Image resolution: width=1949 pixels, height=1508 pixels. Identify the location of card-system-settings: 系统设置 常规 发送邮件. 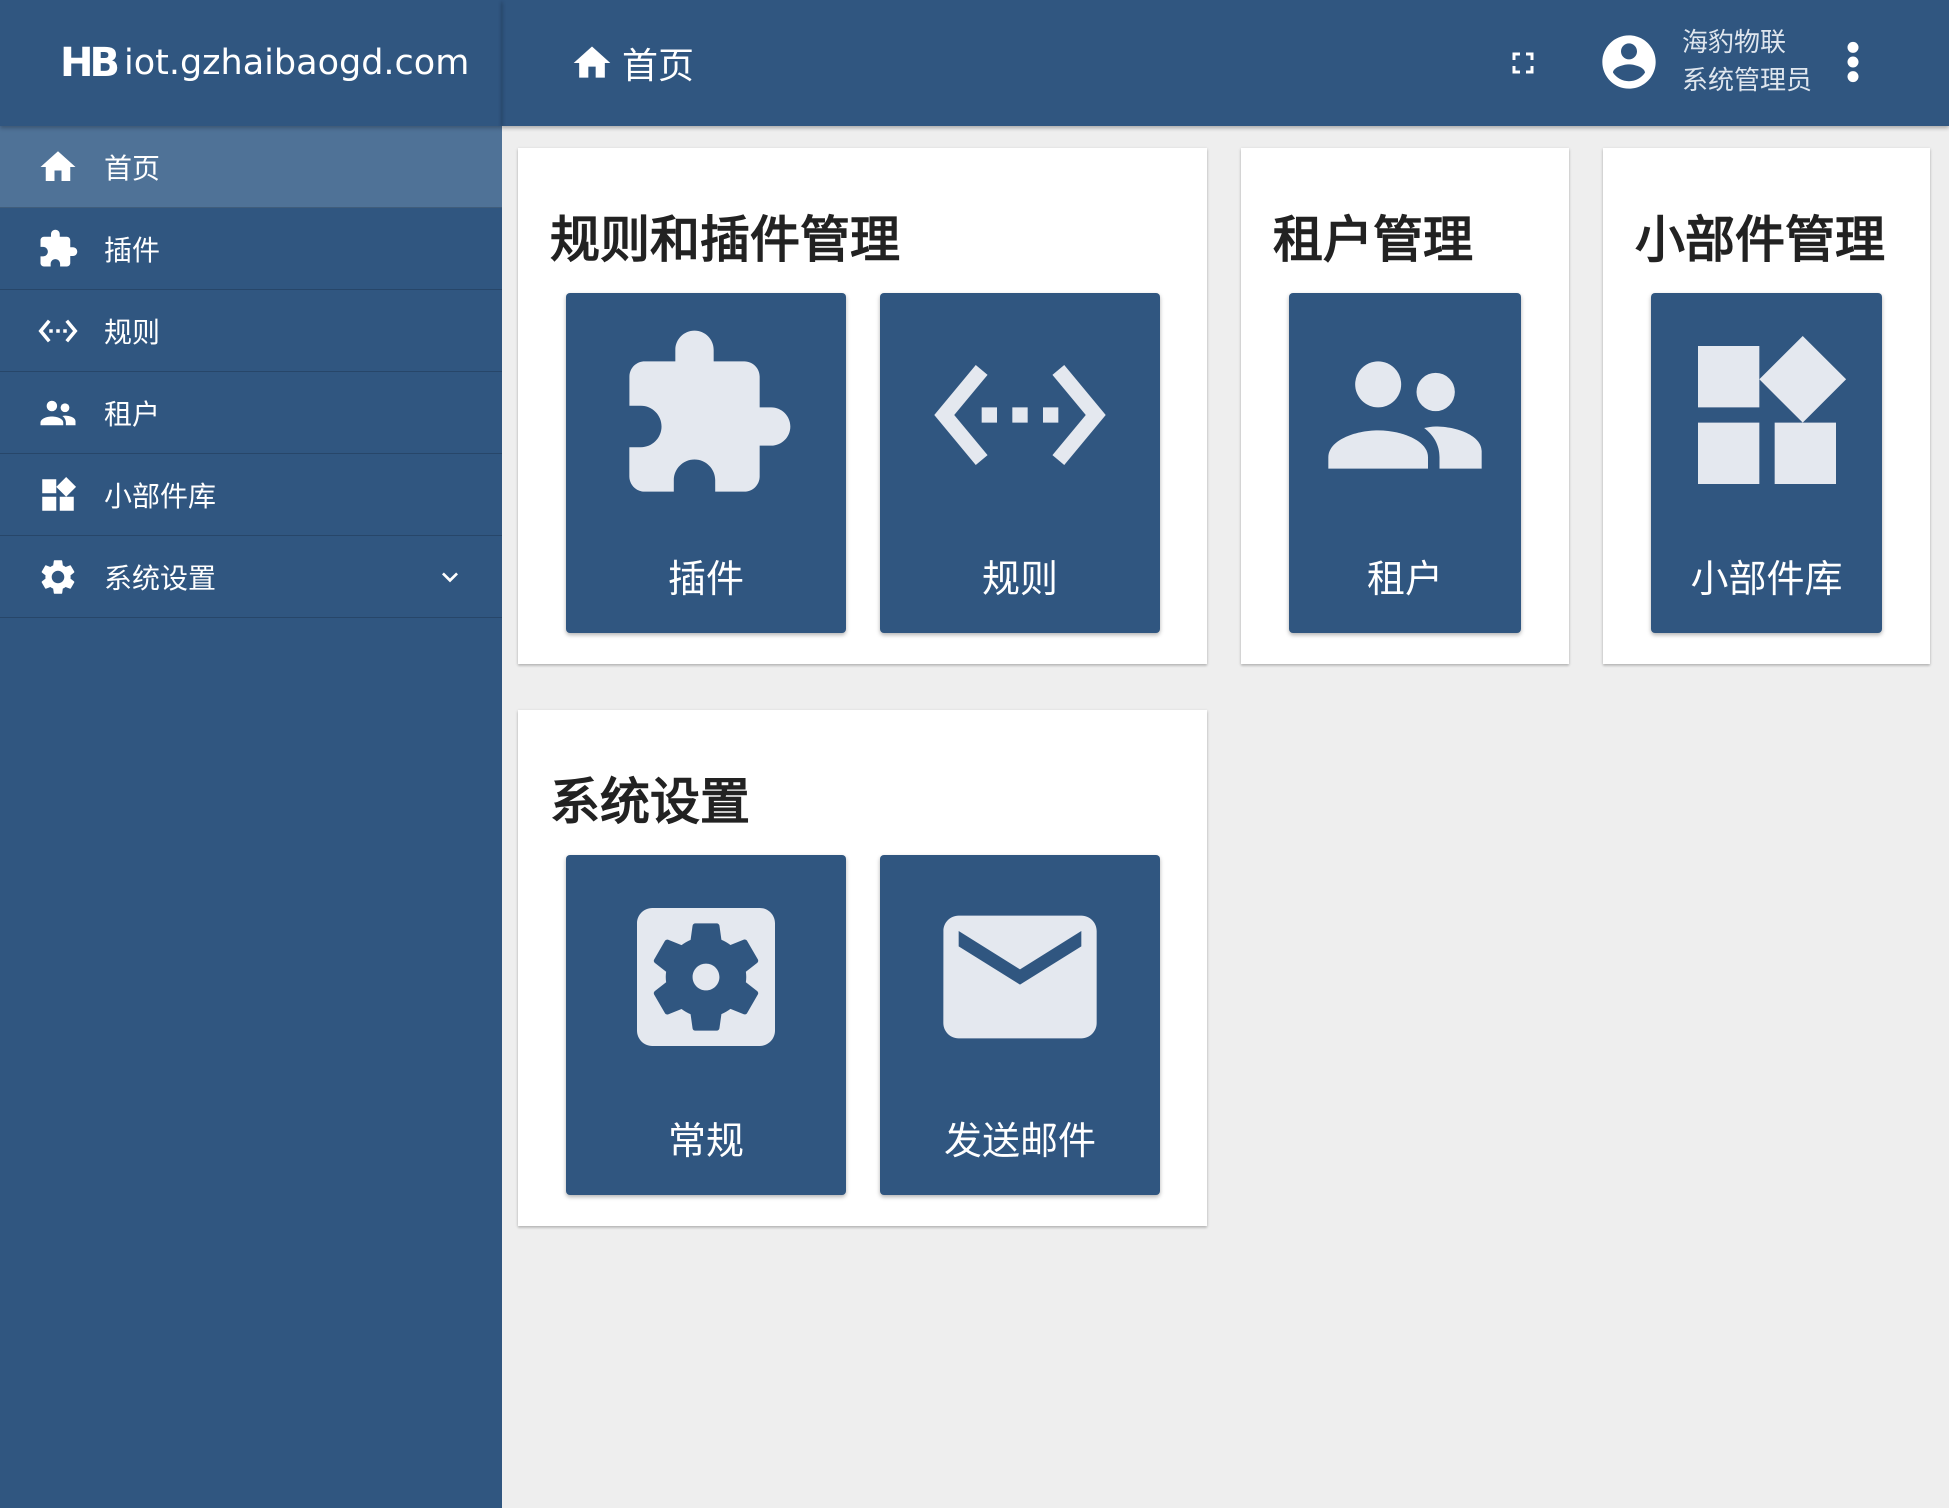
(862, 968).